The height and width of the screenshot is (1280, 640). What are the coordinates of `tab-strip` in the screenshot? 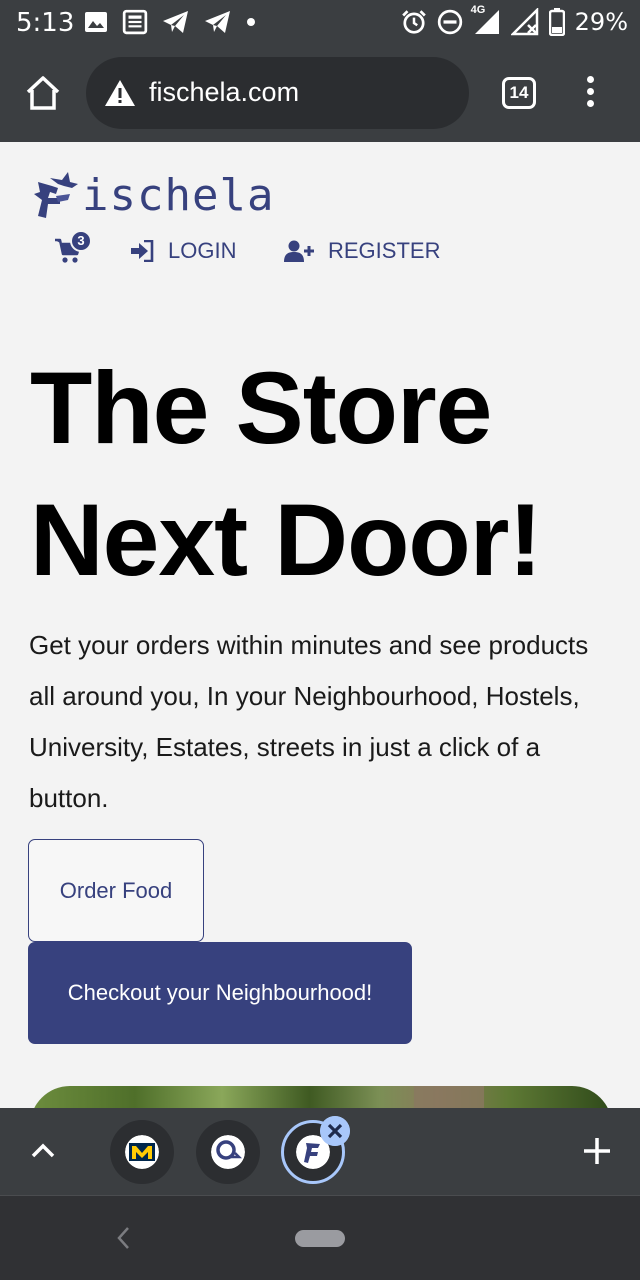 It's located at (320, 1151).